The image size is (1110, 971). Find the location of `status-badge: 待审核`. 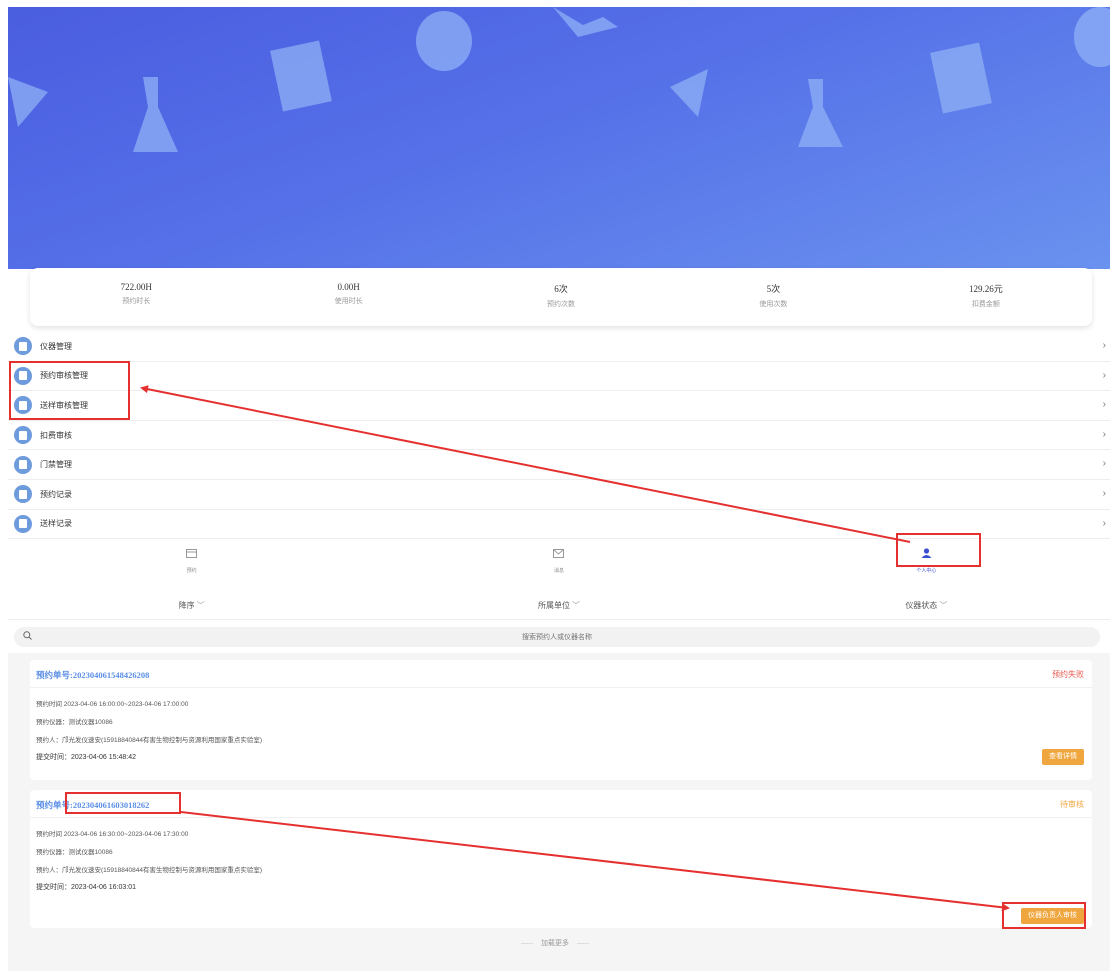

status-badge: 待审核 is located at coordinates (1072, 804).